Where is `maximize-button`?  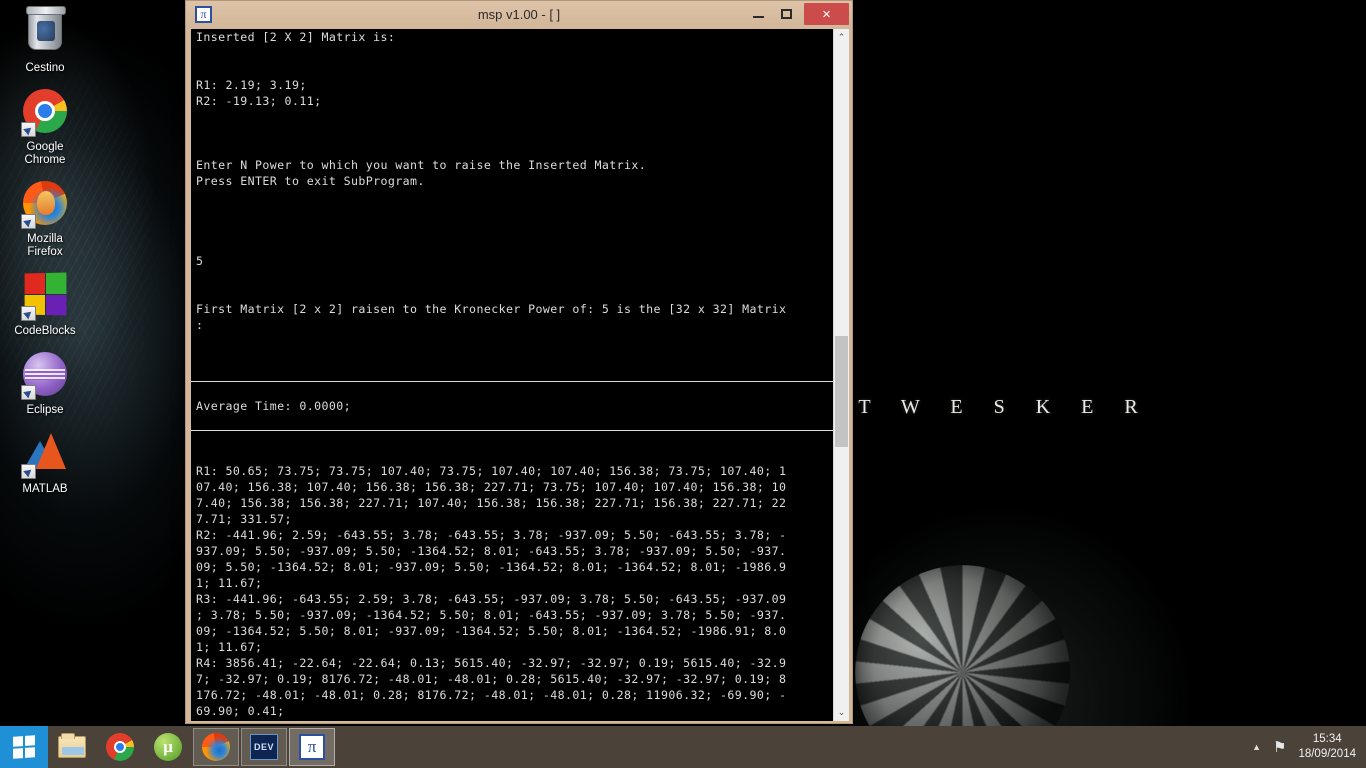
maximize-button is located at coordinates (786, 14).